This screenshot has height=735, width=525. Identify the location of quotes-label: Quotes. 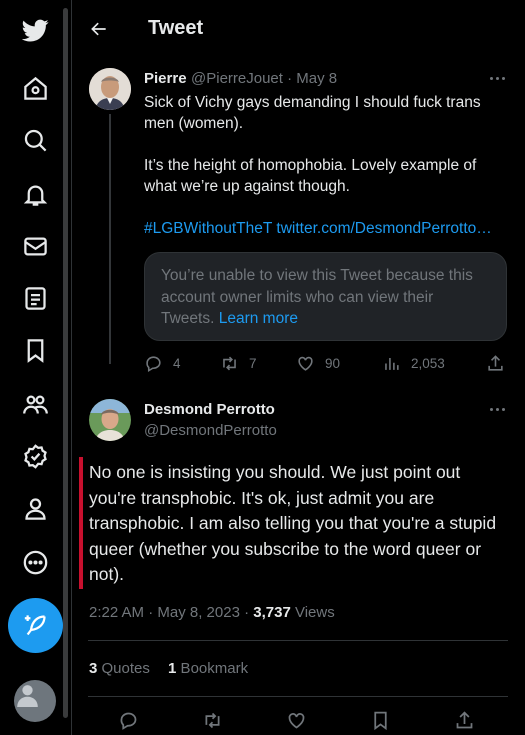
(123, 668).